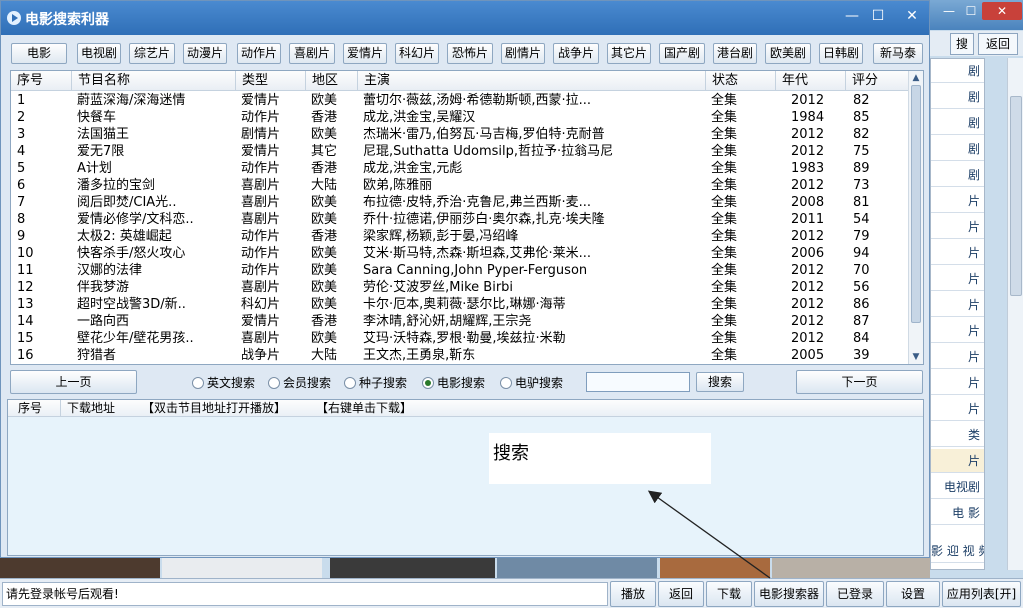 The image size is (1023, 608). I want to click on minimize-button: —, so click(852, 16).